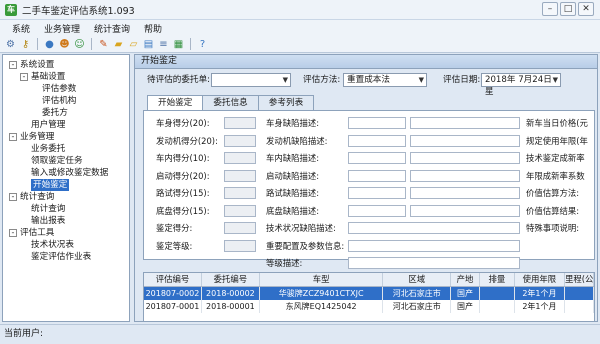 Image resolution: width=600 pixels, height=344 pixels. What do you see at coordinates (66, 65) in the screenshot?
I see `tree-item: - 系统设置` at bounding box center [66, 65].